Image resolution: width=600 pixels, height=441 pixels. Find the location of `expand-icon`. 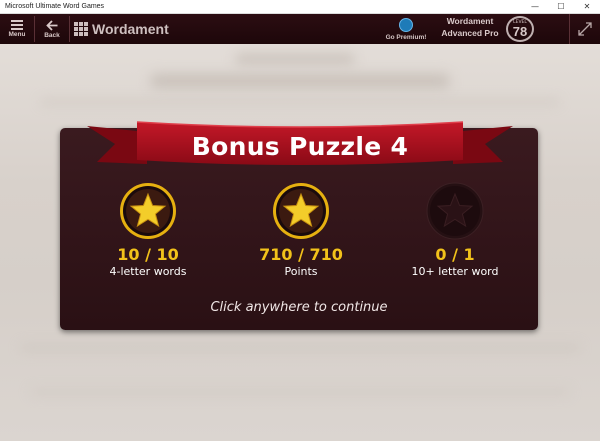

expand-icon is located at coordinates (585, 29).